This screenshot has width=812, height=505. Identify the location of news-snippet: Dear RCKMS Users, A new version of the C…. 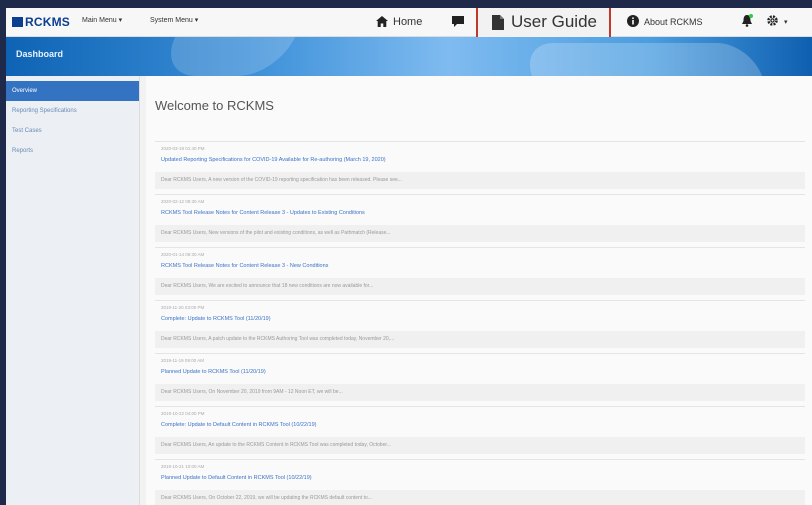
(480, 180).